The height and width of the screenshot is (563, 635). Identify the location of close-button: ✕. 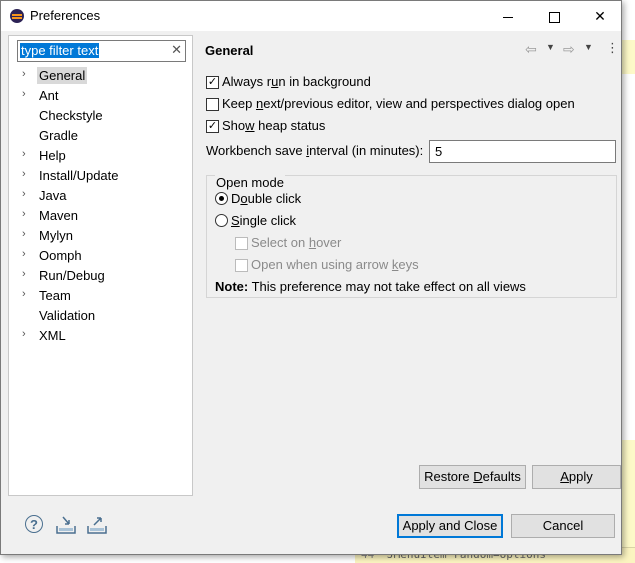
(600, 16).